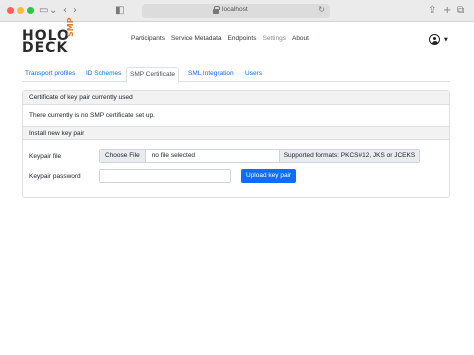 This screenshot has width=474, height=355. Describe the element at coordinates (460, 11) in the screenshot. I see `tab-overview-icon: ⧉` at that location.